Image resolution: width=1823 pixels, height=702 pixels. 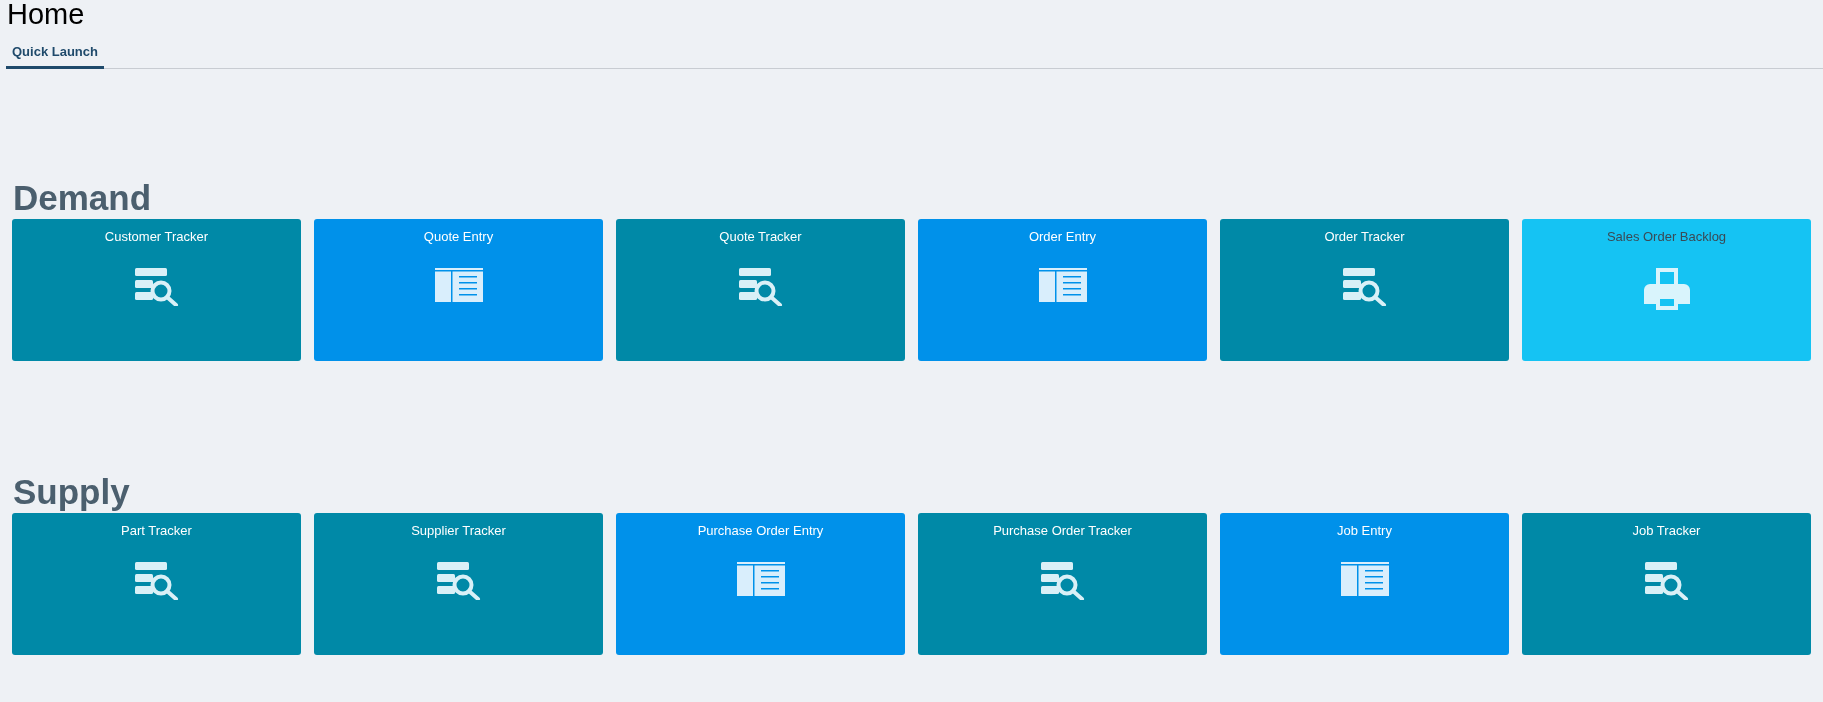 I want to click on tile-label: Job Tracker, so click(x=1666, y=530).